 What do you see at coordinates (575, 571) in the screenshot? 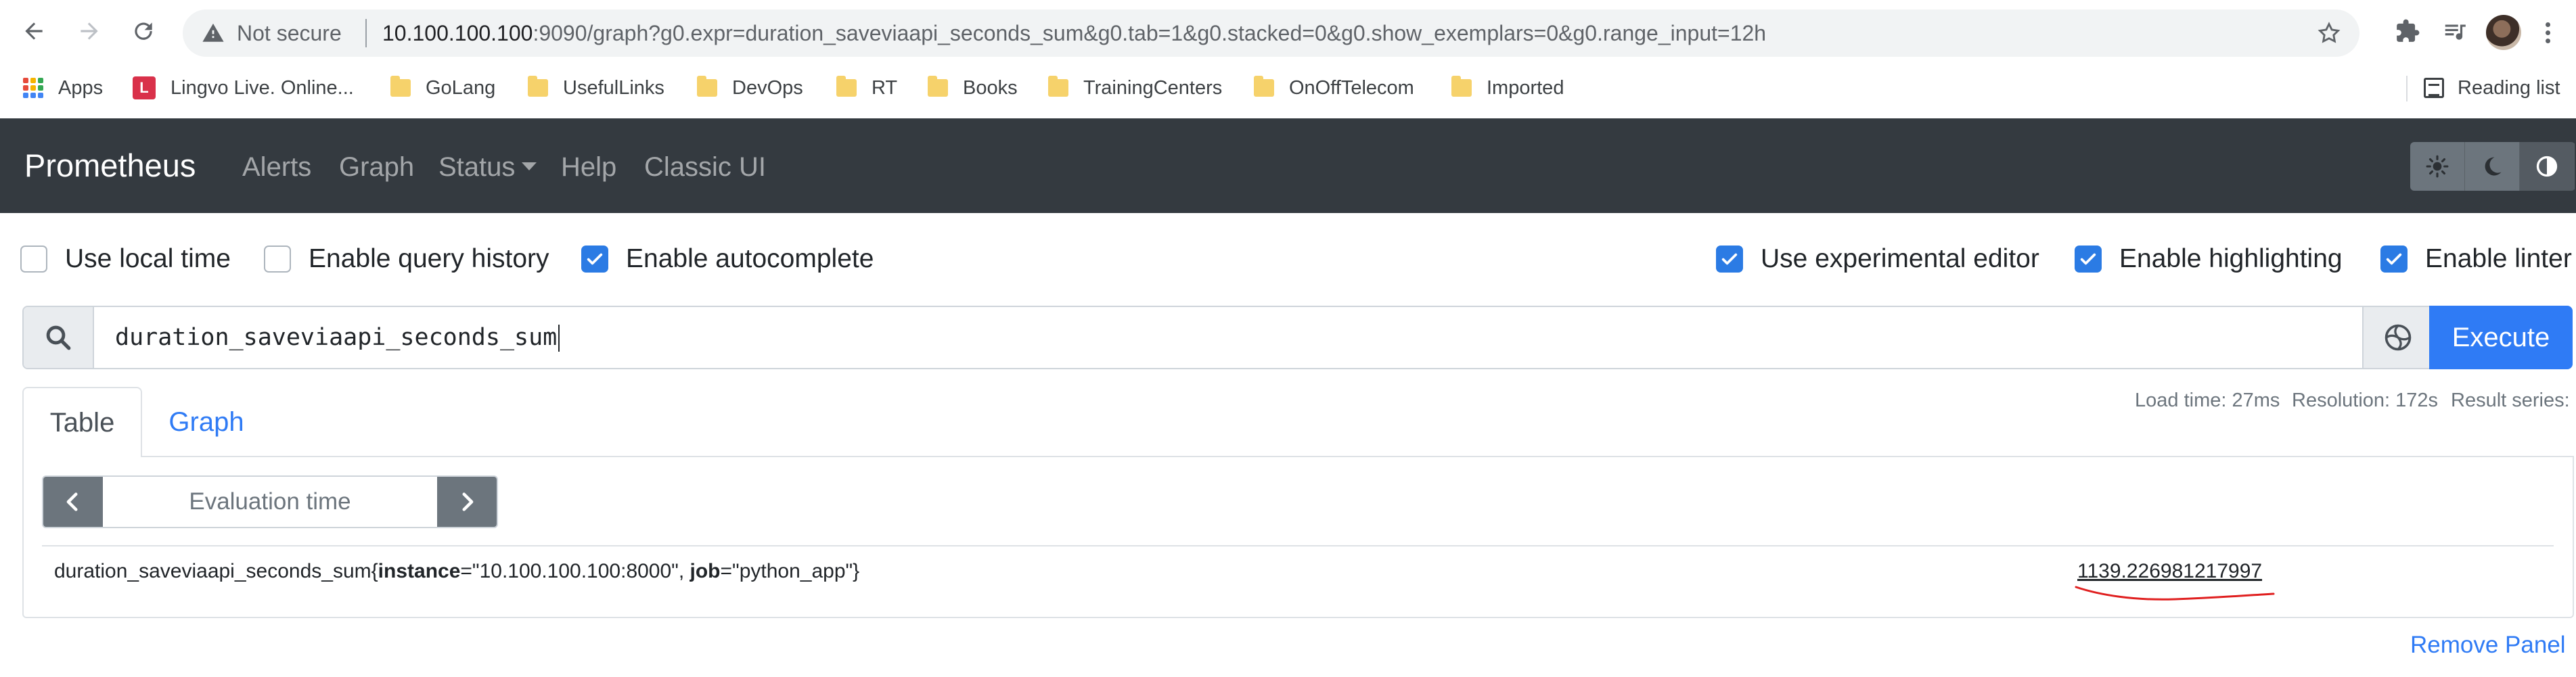
I see `label-value: "10.100.100.100:8000"` at bounding box center [575, 571].